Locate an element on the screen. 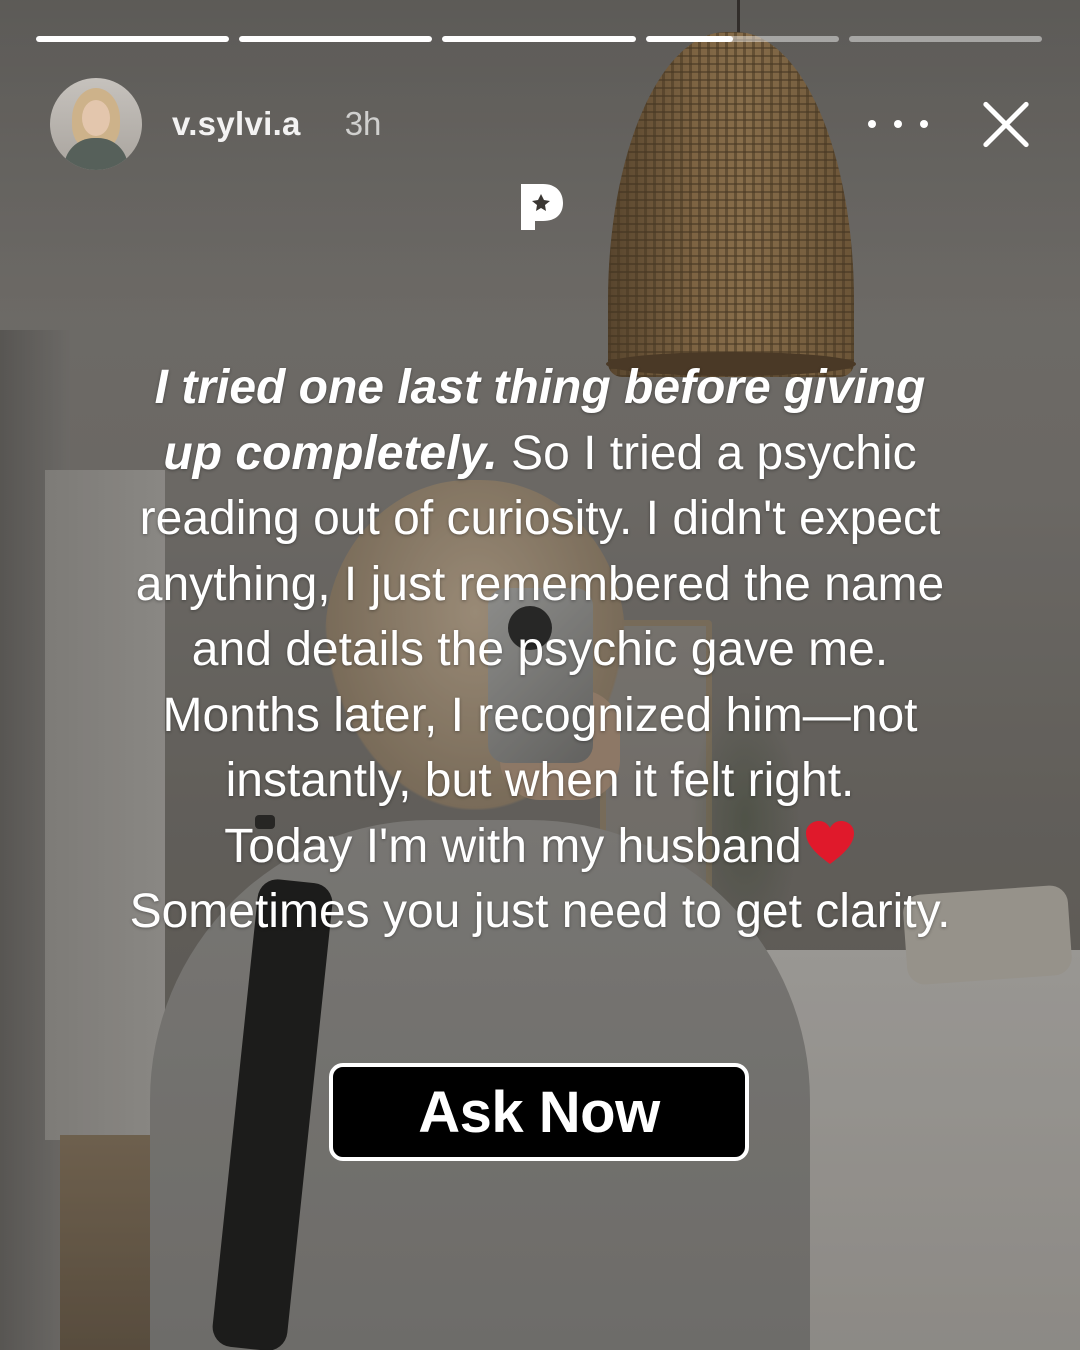  caption-text: Today I'm with my husband is located at coordinates (513, 846).